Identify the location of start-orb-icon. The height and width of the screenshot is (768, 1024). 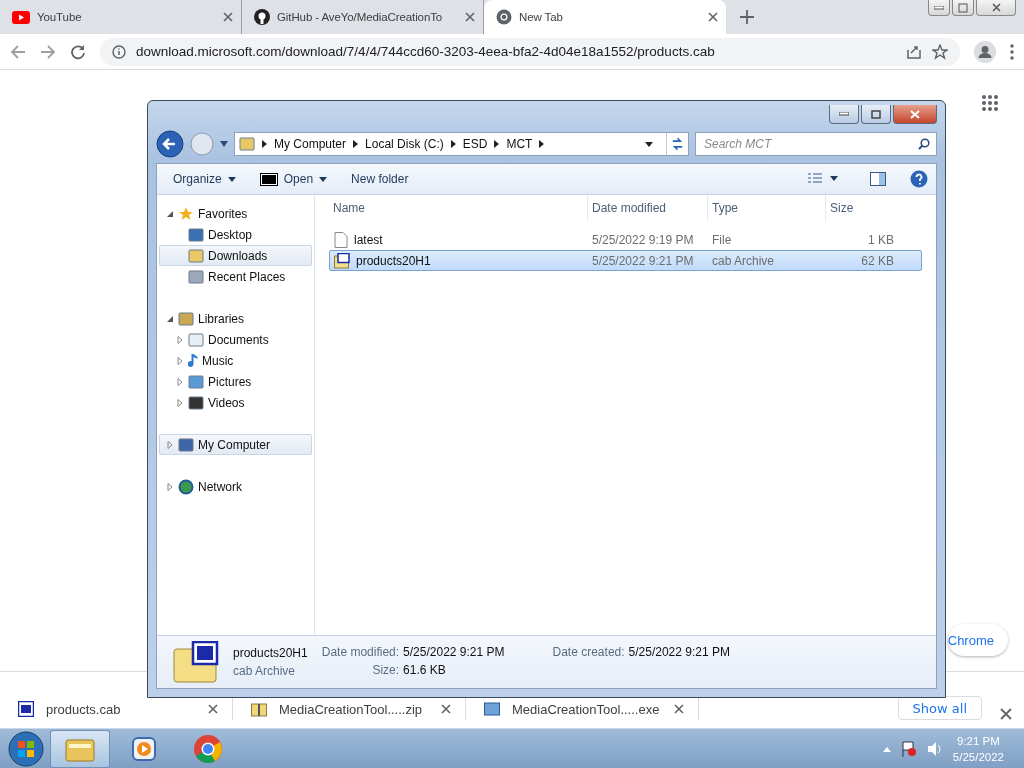
(26, 748).